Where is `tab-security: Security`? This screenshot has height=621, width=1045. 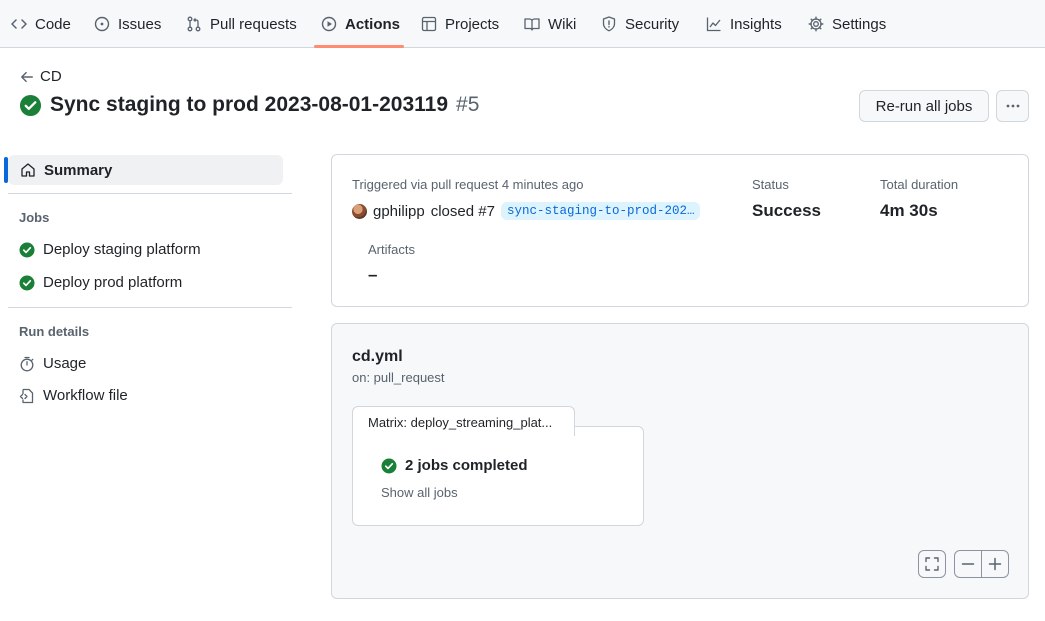
tab-security: Security is located at coordinates (640, 24).